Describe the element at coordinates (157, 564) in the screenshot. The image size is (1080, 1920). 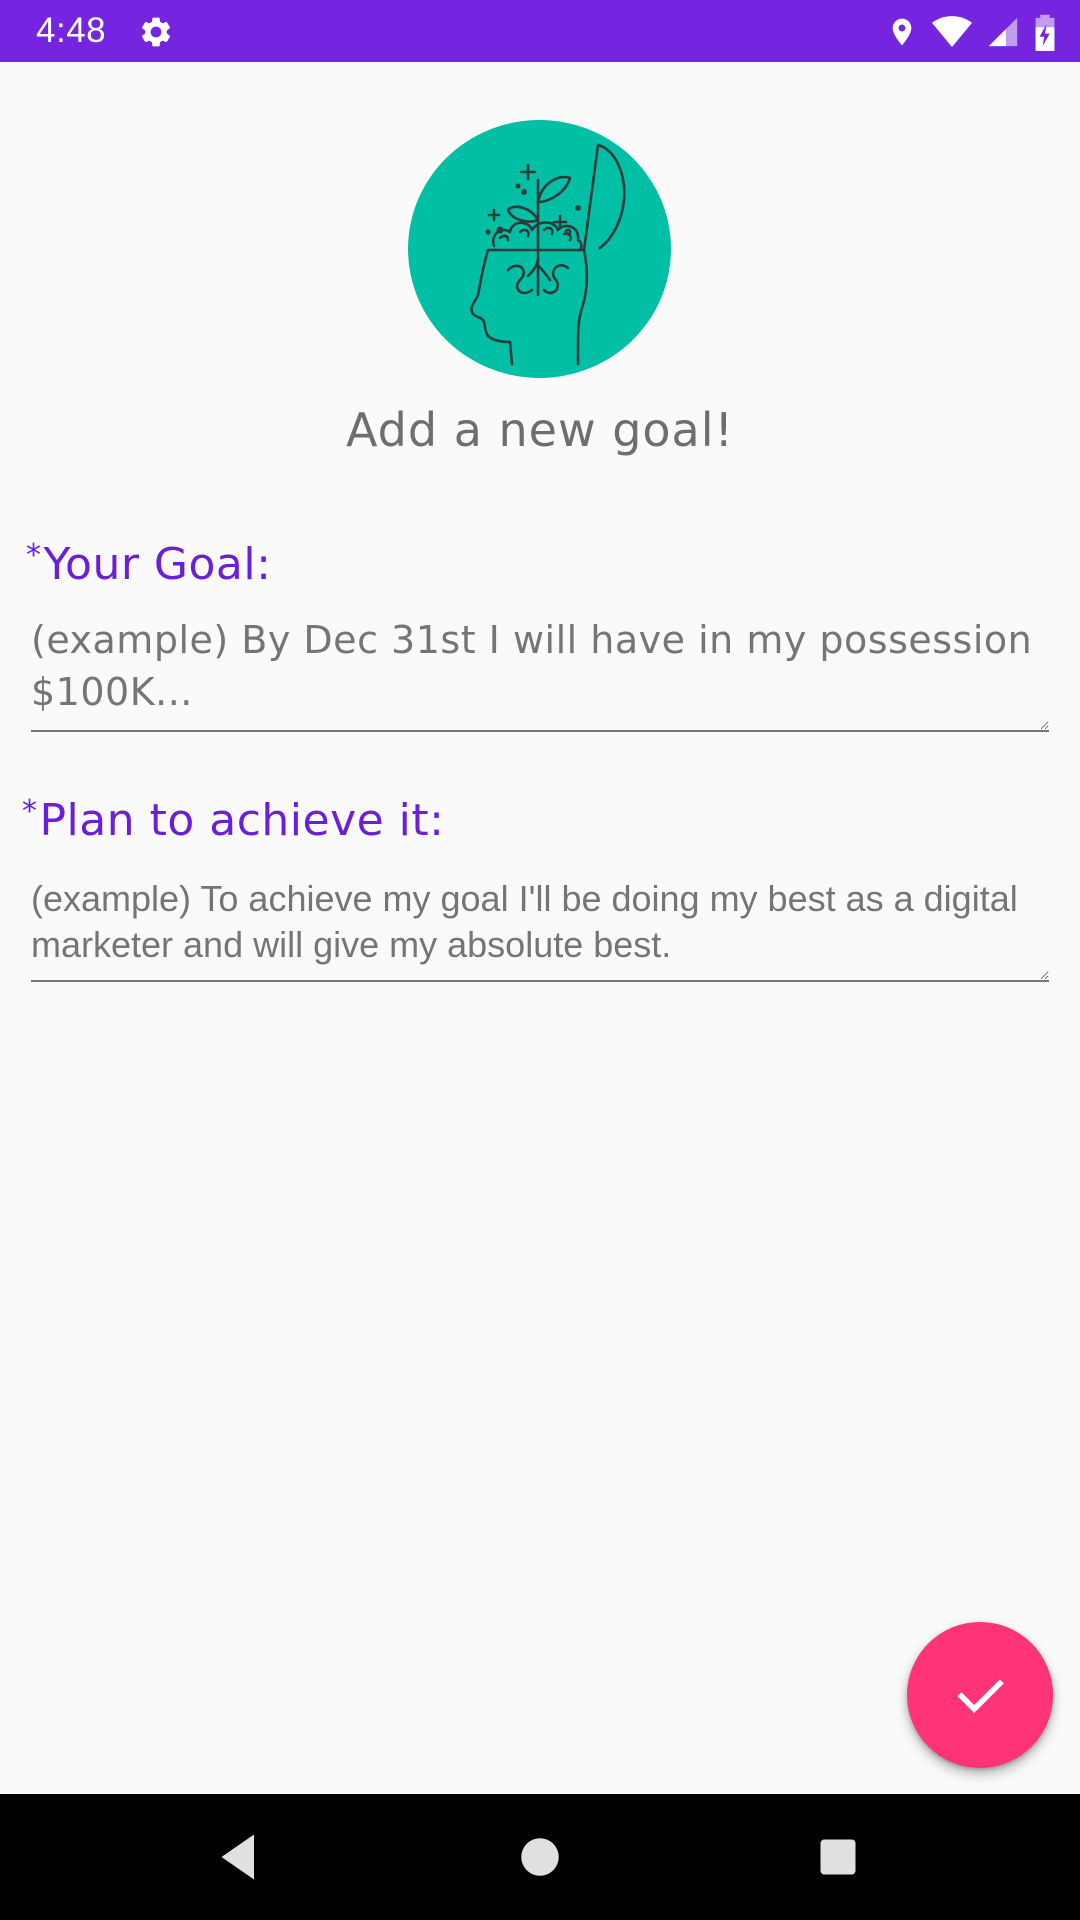
I see `goal-label-text: Your Goal:` at that location.